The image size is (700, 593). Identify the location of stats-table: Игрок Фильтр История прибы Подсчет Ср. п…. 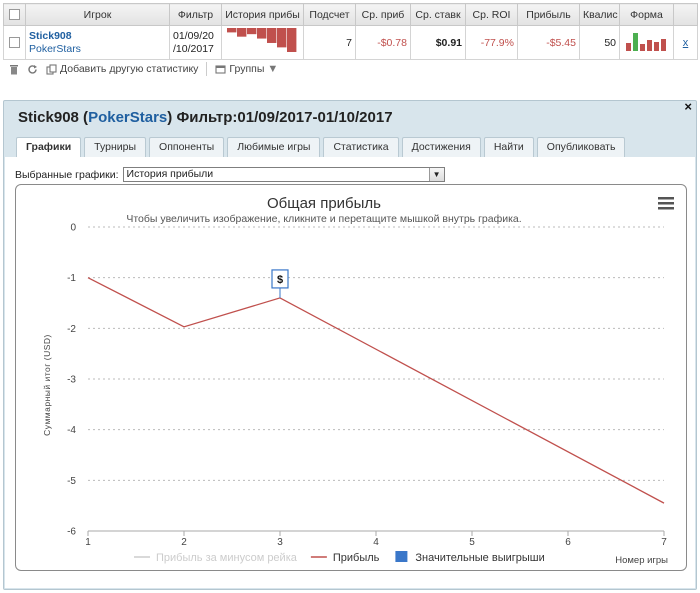
(350, 31).